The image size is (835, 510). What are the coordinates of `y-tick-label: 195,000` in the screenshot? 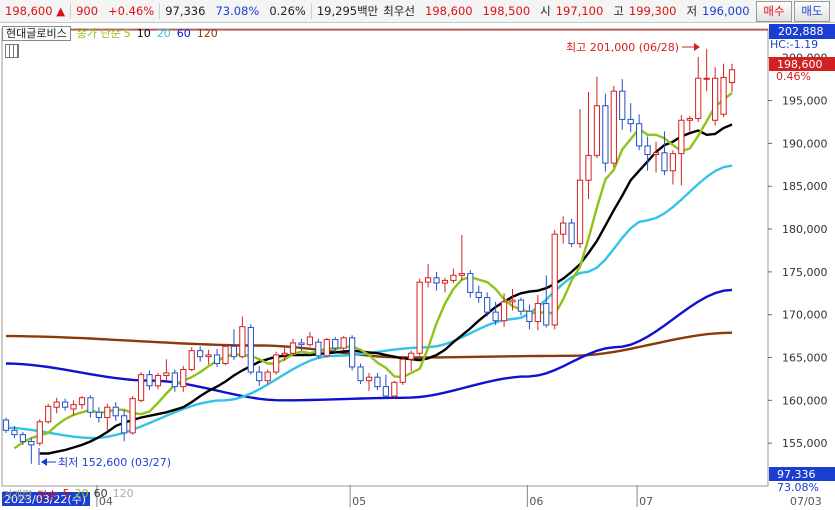 It's located at (805, 101).